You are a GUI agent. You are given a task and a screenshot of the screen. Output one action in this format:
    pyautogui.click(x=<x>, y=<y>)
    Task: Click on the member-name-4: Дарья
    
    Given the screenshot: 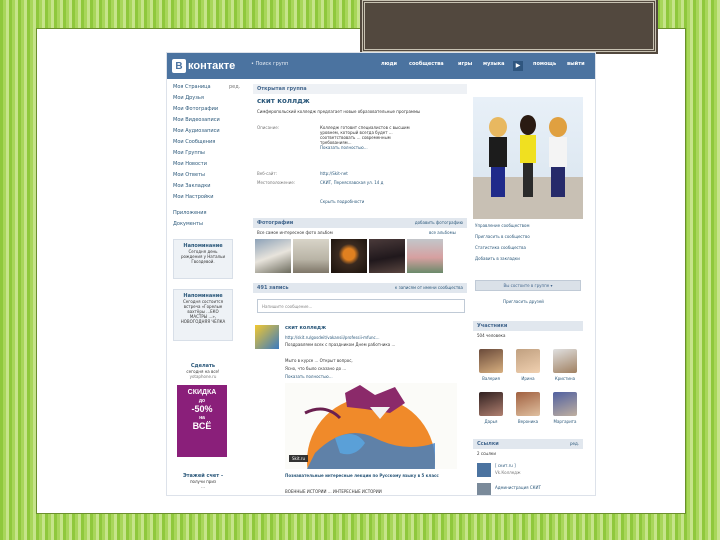 What is the action you would take?
    pyautogui.click(x=491, y=421)
    